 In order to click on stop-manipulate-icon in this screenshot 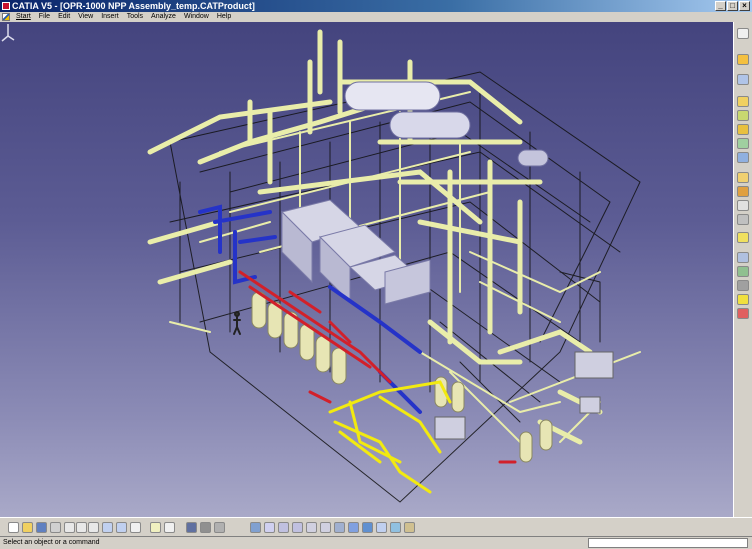, I will do `click(743, 271)`.